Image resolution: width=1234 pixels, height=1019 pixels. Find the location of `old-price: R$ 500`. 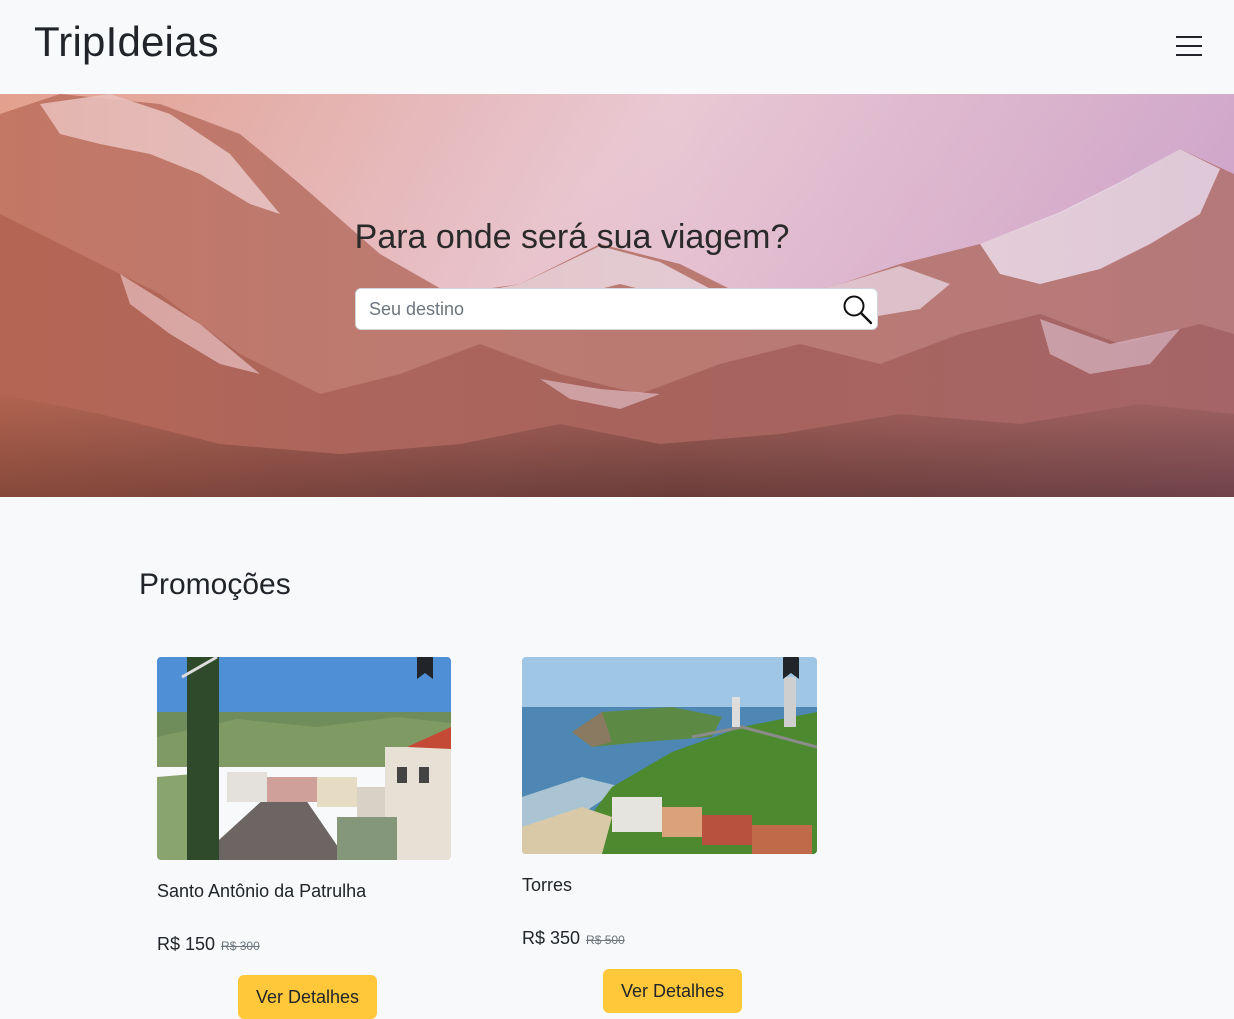

old-price: R$ 500 is located at coordinates (605, 940).